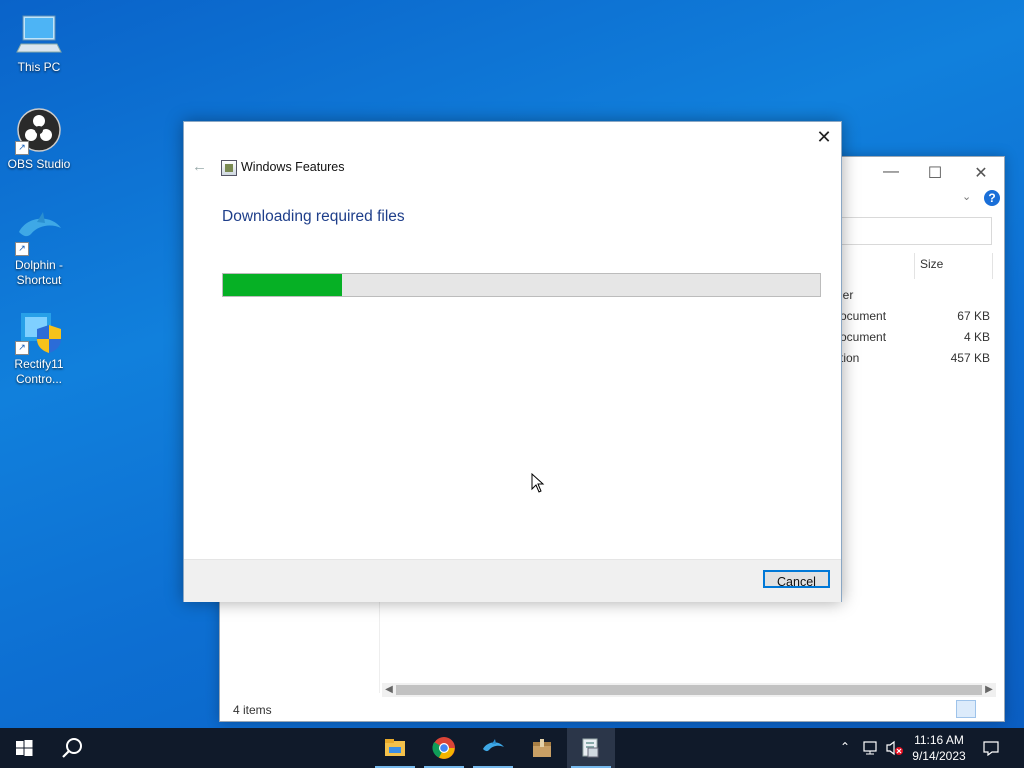 Image resolution: width=1024 pixels, height=768 pixels. I want to click on dolphin-icon: ↗, so click(39, 232).